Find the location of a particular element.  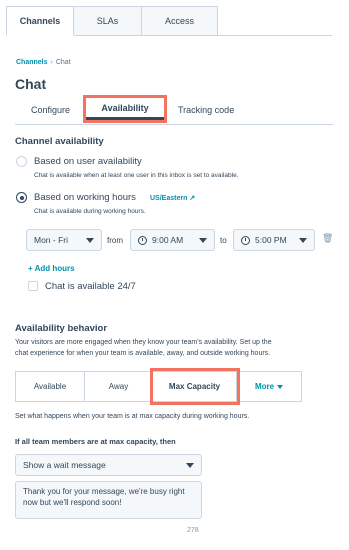

trash-icon: 🗑 is located at coordinates (327, 238).